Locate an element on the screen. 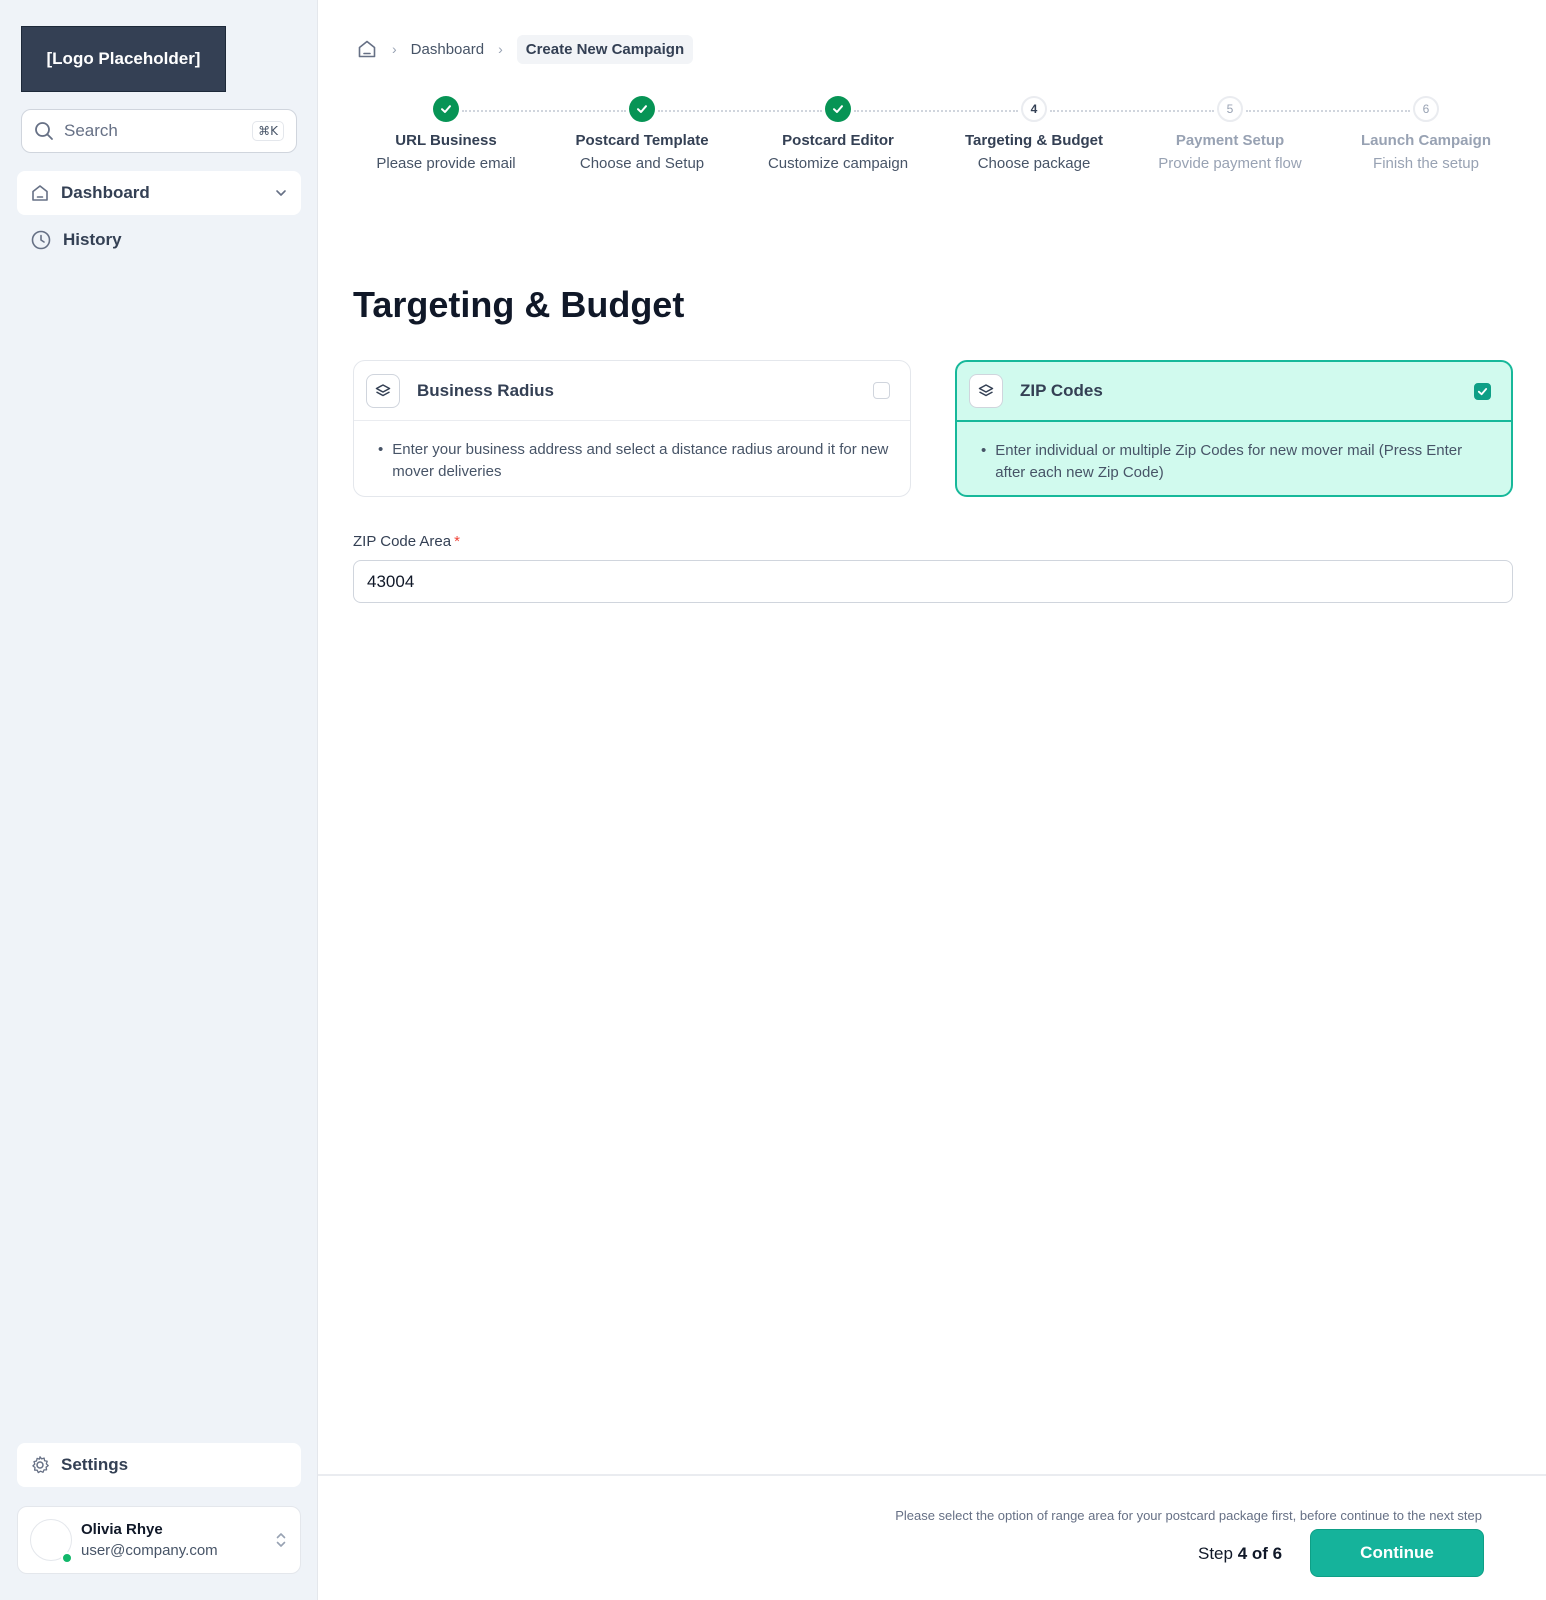 This screenshot has height=1600, width=1546. step-6: 6 Launch Campaign Finish the setup is located at coordinates (1426, 134).